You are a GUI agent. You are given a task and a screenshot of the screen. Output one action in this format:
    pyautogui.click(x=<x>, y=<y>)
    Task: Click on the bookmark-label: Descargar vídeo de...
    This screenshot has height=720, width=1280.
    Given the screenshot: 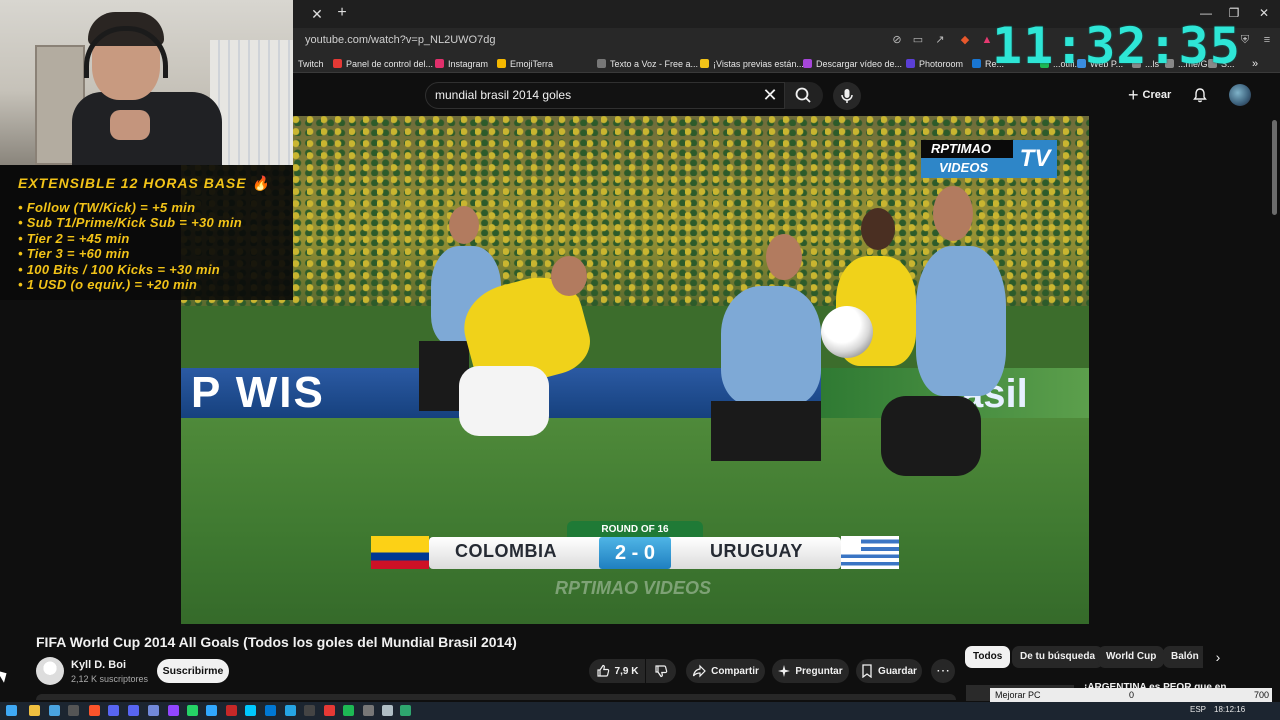 What is the action you would take?
    pyautogui.click(x=859, y=63)
    